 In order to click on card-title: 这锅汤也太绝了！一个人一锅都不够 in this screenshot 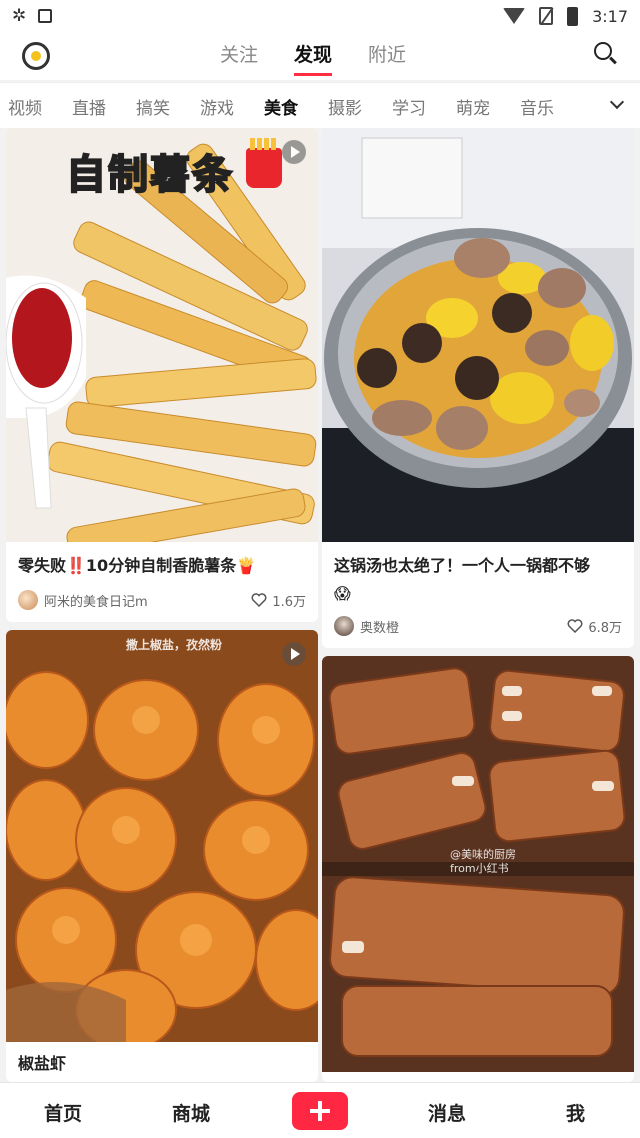, I will do `click(462, 565)`.